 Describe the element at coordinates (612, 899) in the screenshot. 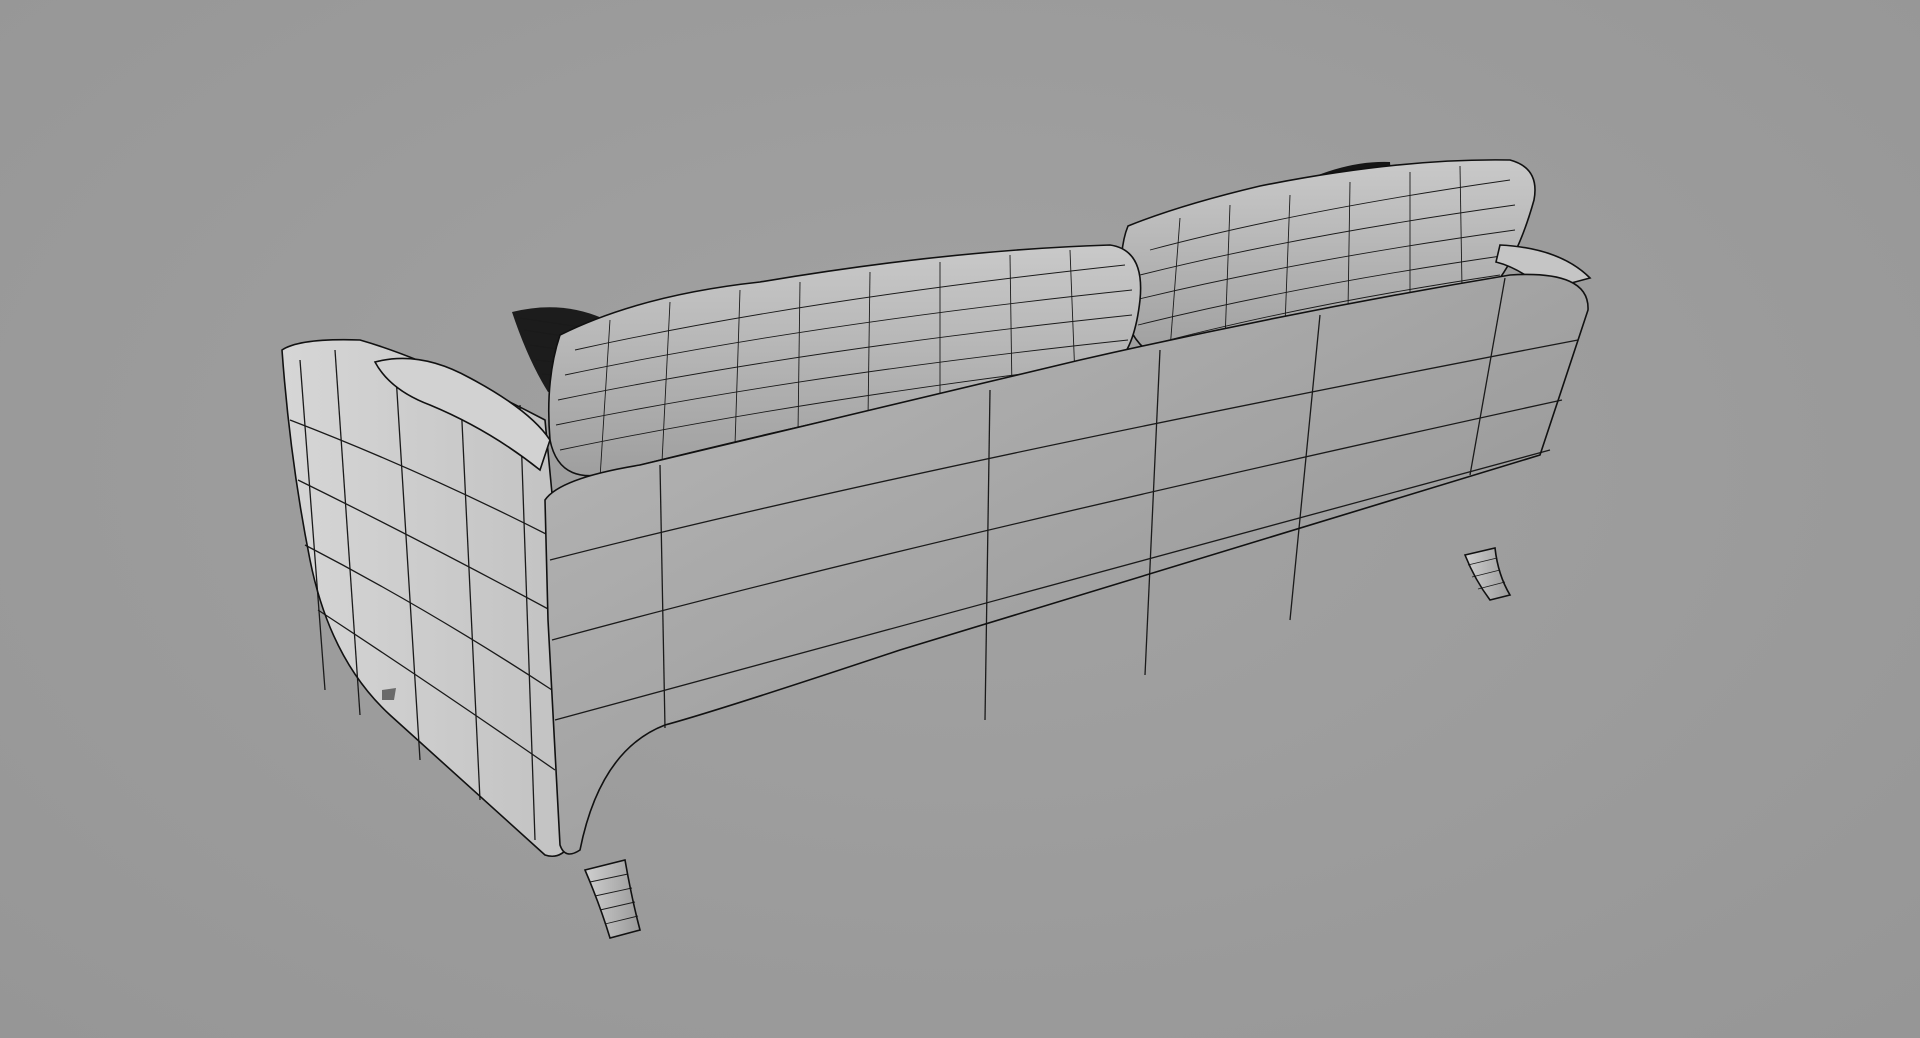

I see `sofa-leg-front-left` at that location.